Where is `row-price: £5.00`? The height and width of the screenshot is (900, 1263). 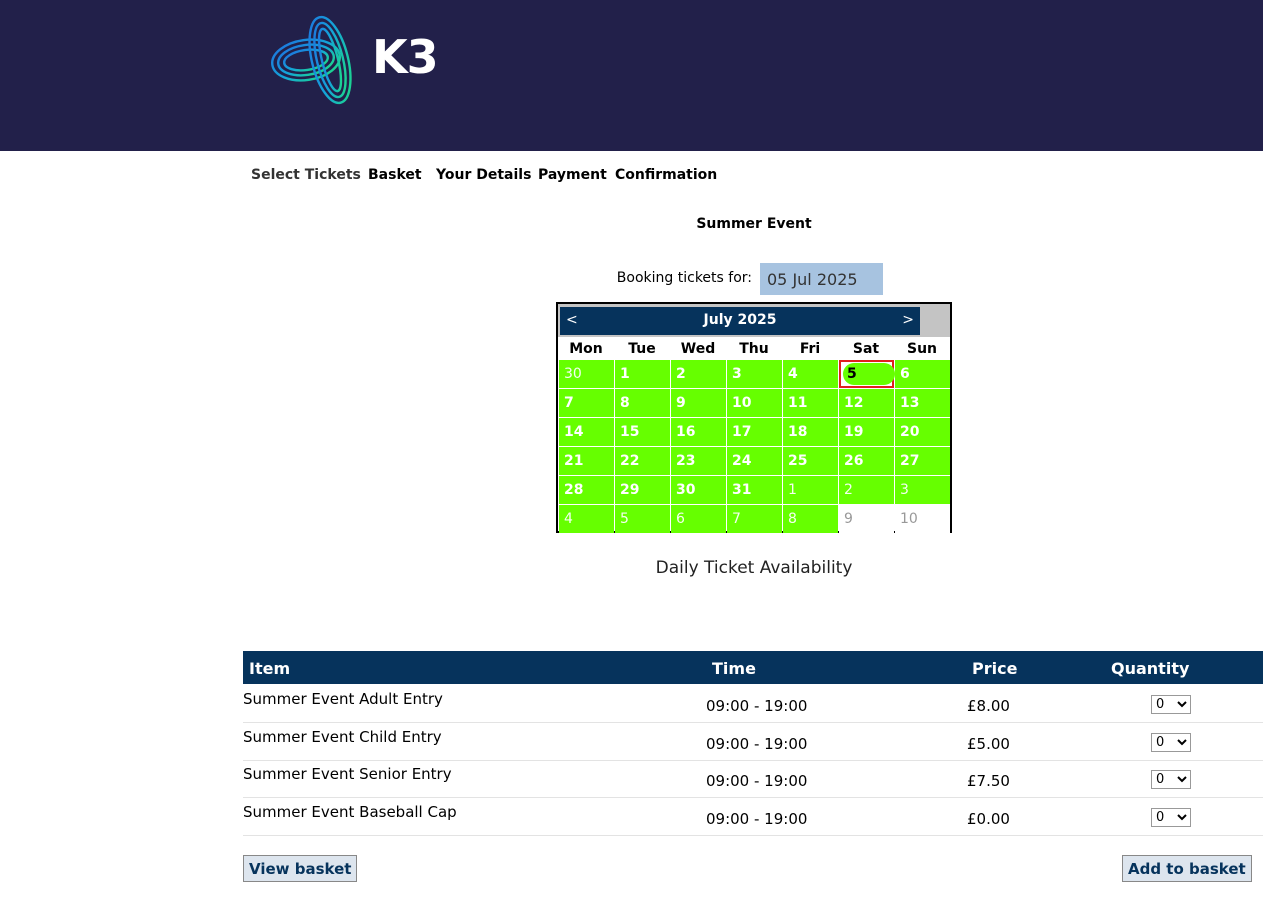 row-price: £5.00 is located at coordinates (988, 744).